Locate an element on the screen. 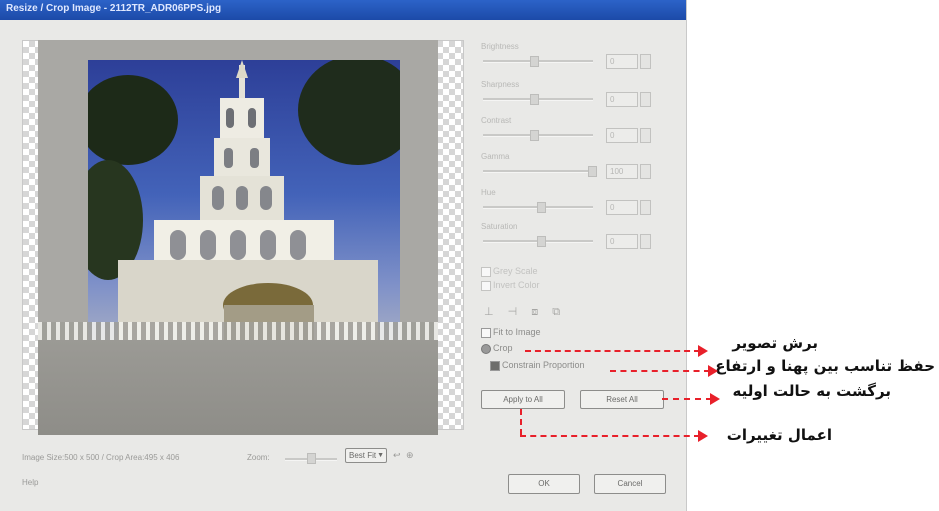 This screenshot has height=511, width=939. crop-radio: Crop is located at coordinates (497, 348).